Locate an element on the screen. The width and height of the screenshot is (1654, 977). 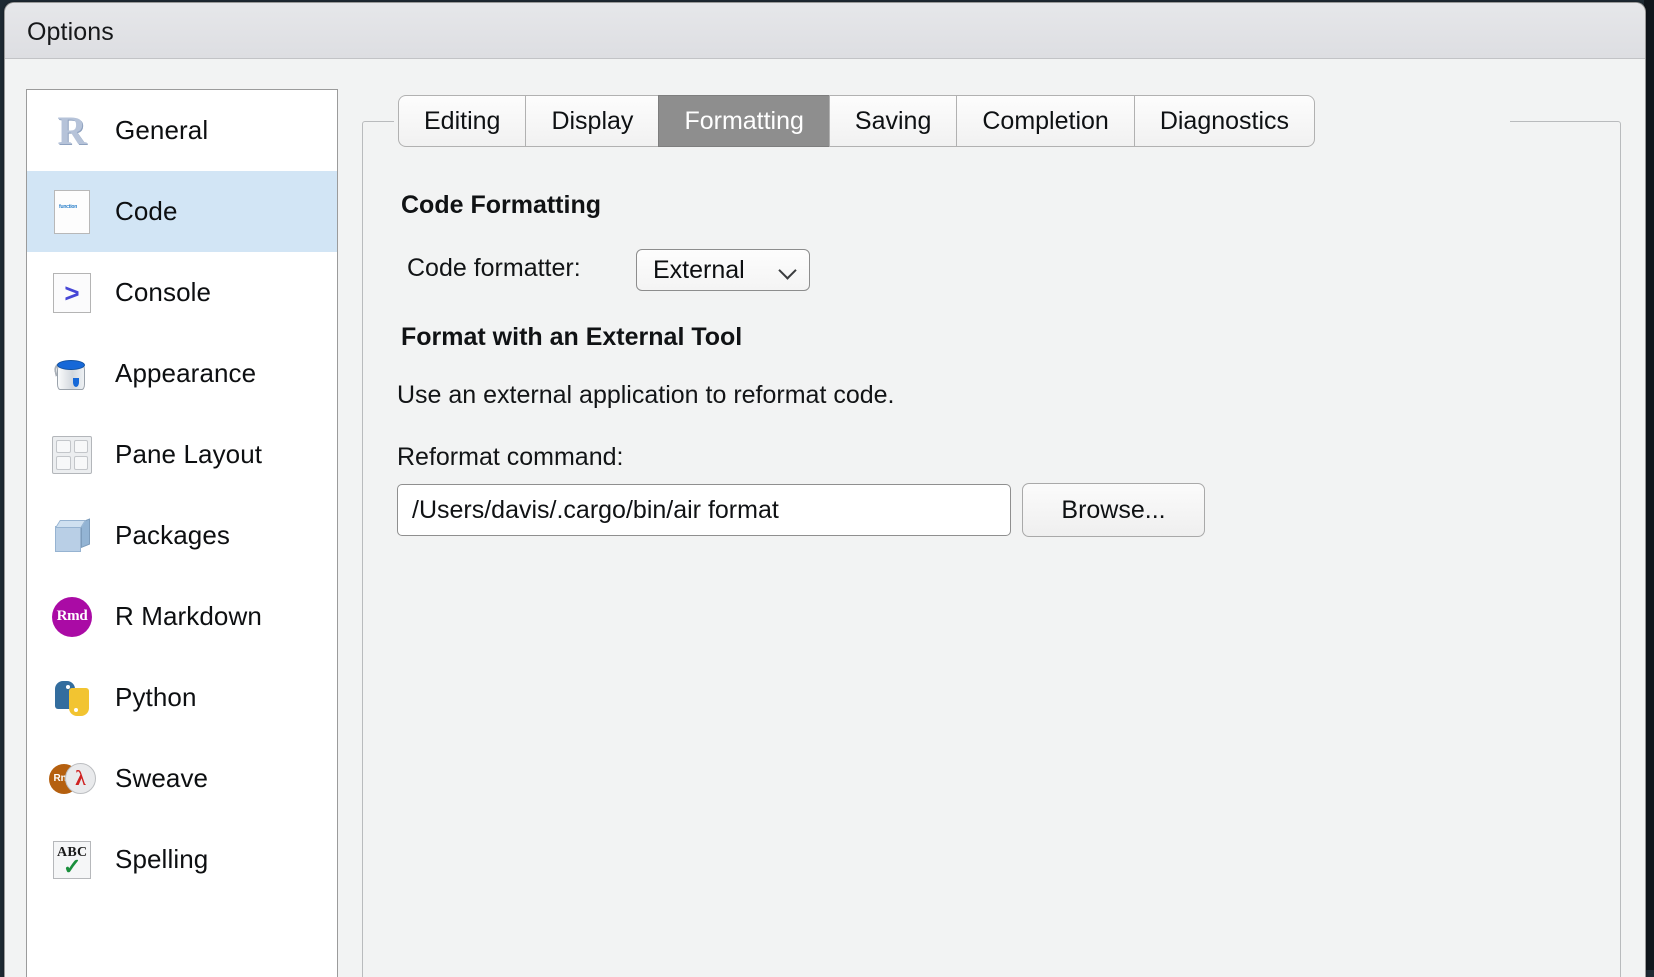
sweave-rnw-pdf-icon: Rnw λ is located at coordinates (72, 779).